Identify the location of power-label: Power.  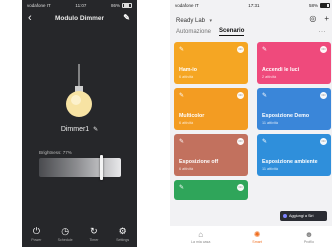
(36, 240).